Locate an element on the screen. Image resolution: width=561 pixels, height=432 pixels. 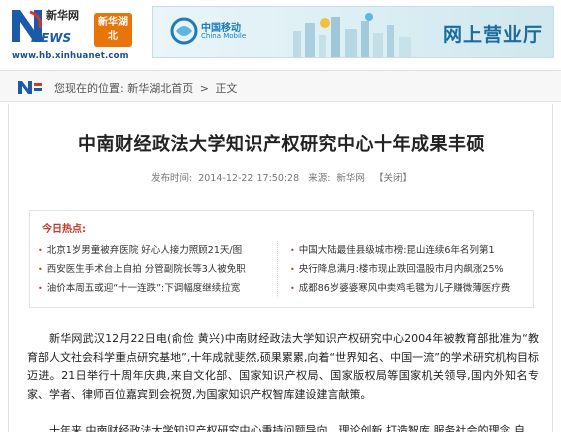
hot-news-item: • 北京1岁男童被弃医院 好心人接力照顾21天/图 is located at coordinates (157, 250).